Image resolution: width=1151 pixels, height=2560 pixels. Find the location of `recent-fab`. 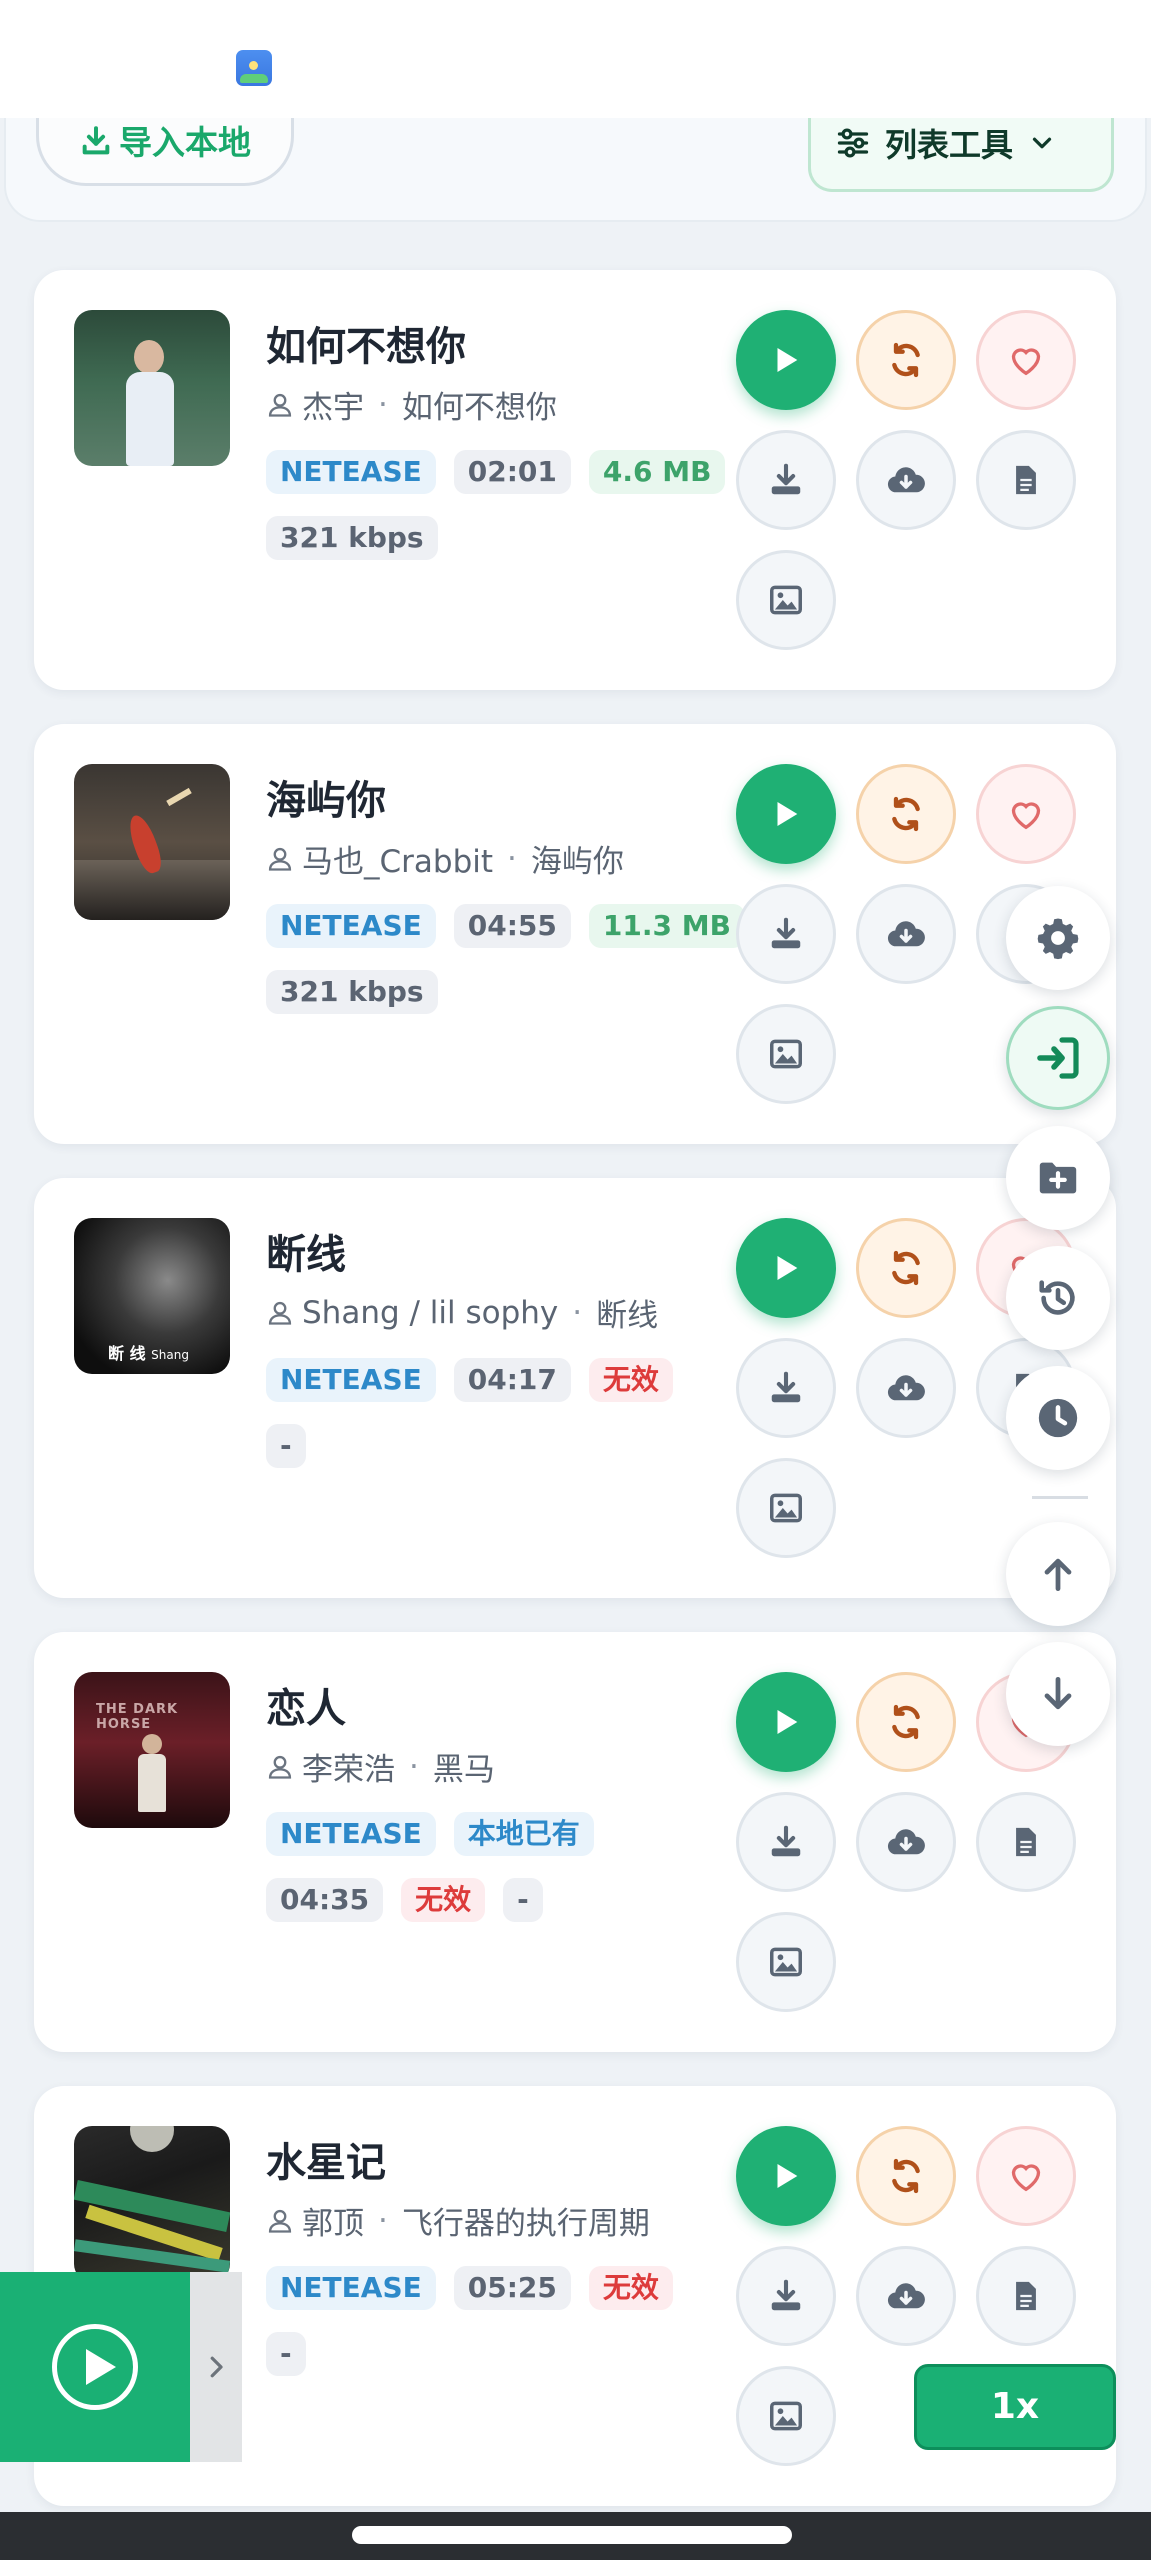

recent-fab is located at coordinates (1058, 1418).